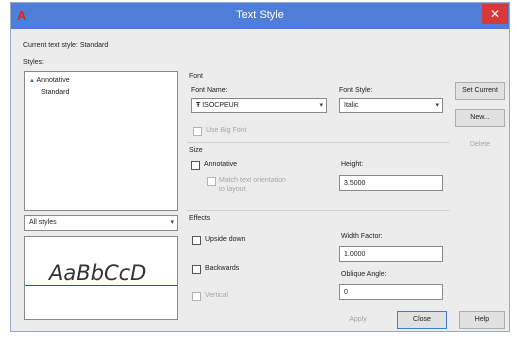 Image resolution: width=517 pixels, height=343 pixels. I want to click on font-style-value: Italic, so click(351, 105).